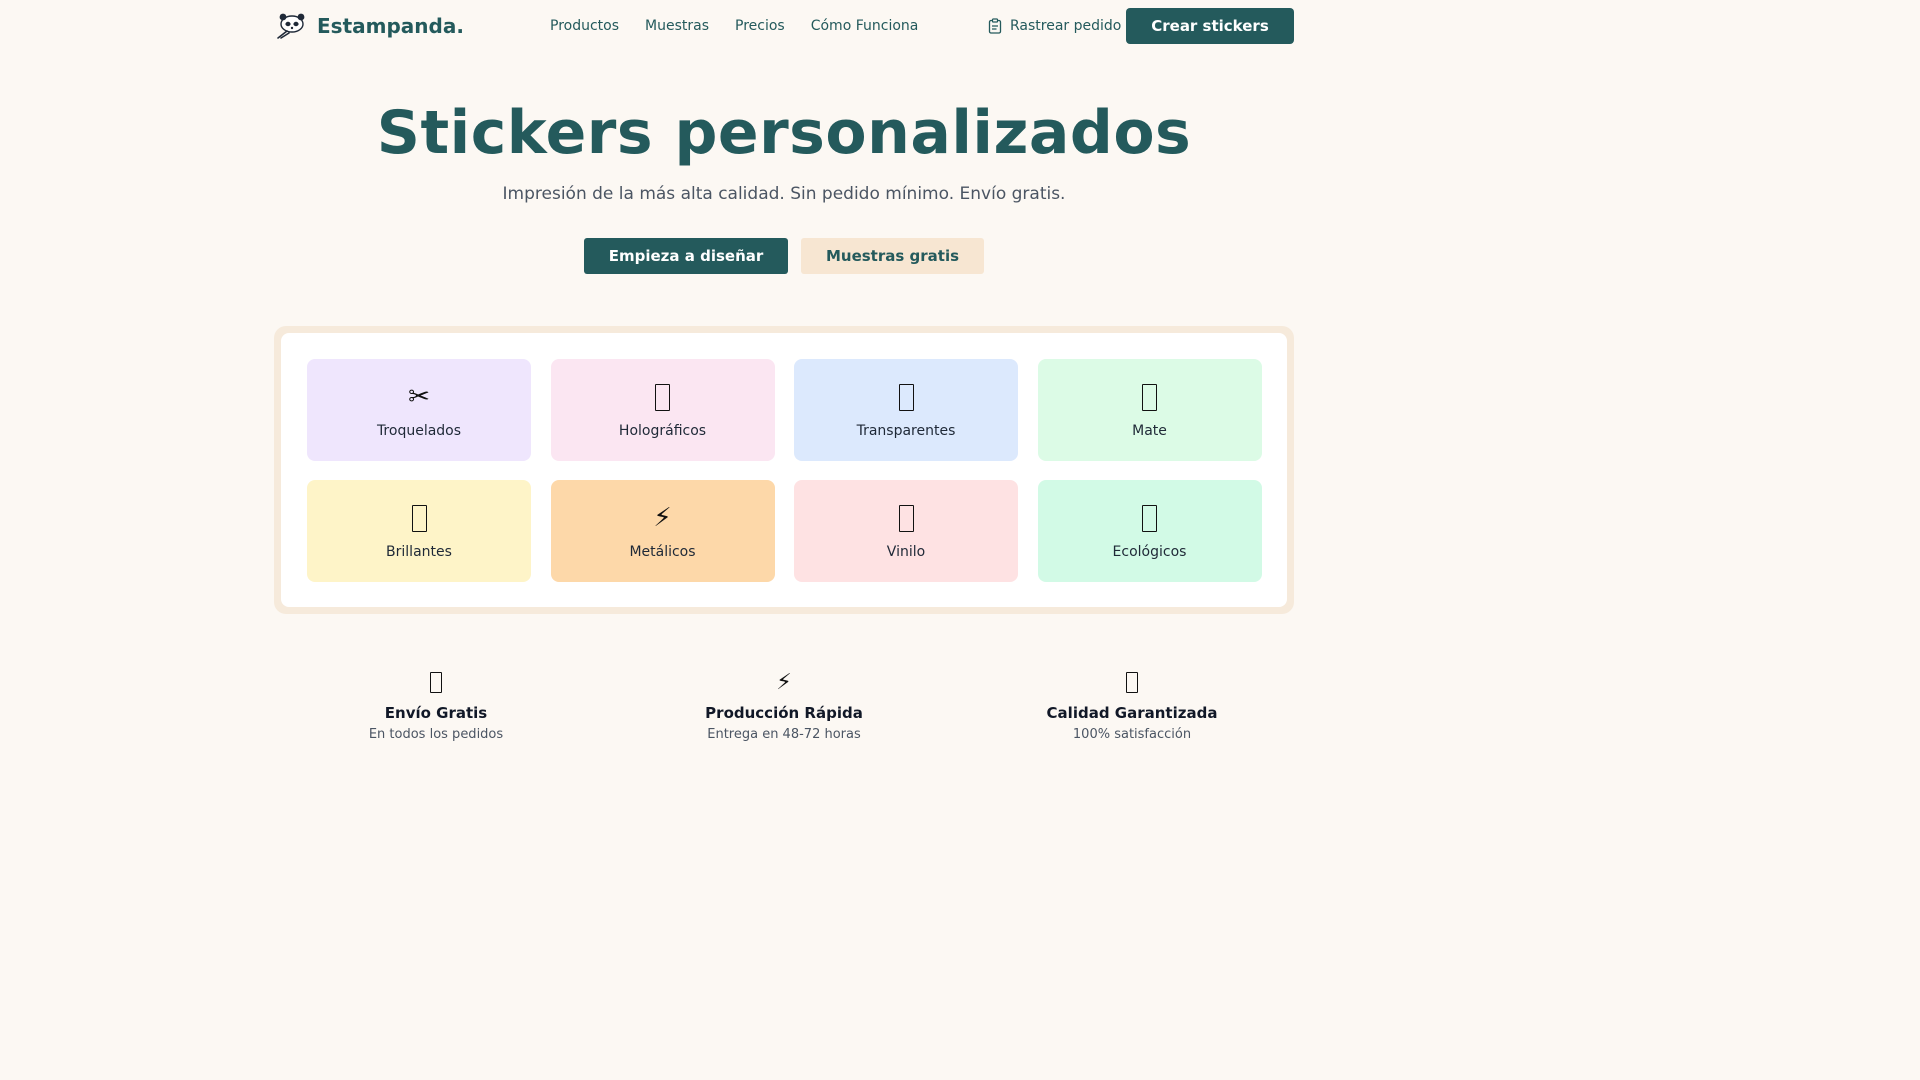 This screenshot has height=1080, width=1920. I want to click on product-card-brillantes: Brillantes, so click(419, 531).